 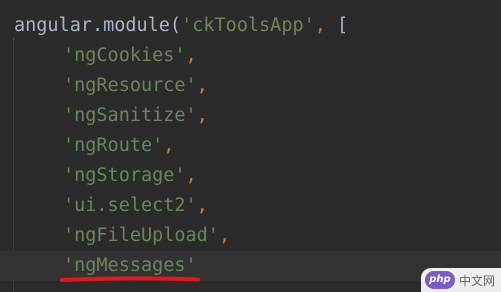 I want to click on logo-text: php, so click(x=440, y=279).